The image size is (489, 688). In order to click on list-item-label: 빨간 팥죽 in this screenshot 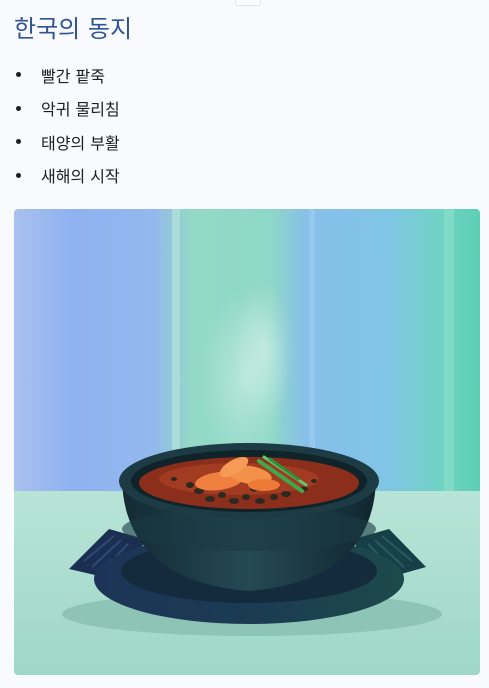, I will do `click(73, 76)`.